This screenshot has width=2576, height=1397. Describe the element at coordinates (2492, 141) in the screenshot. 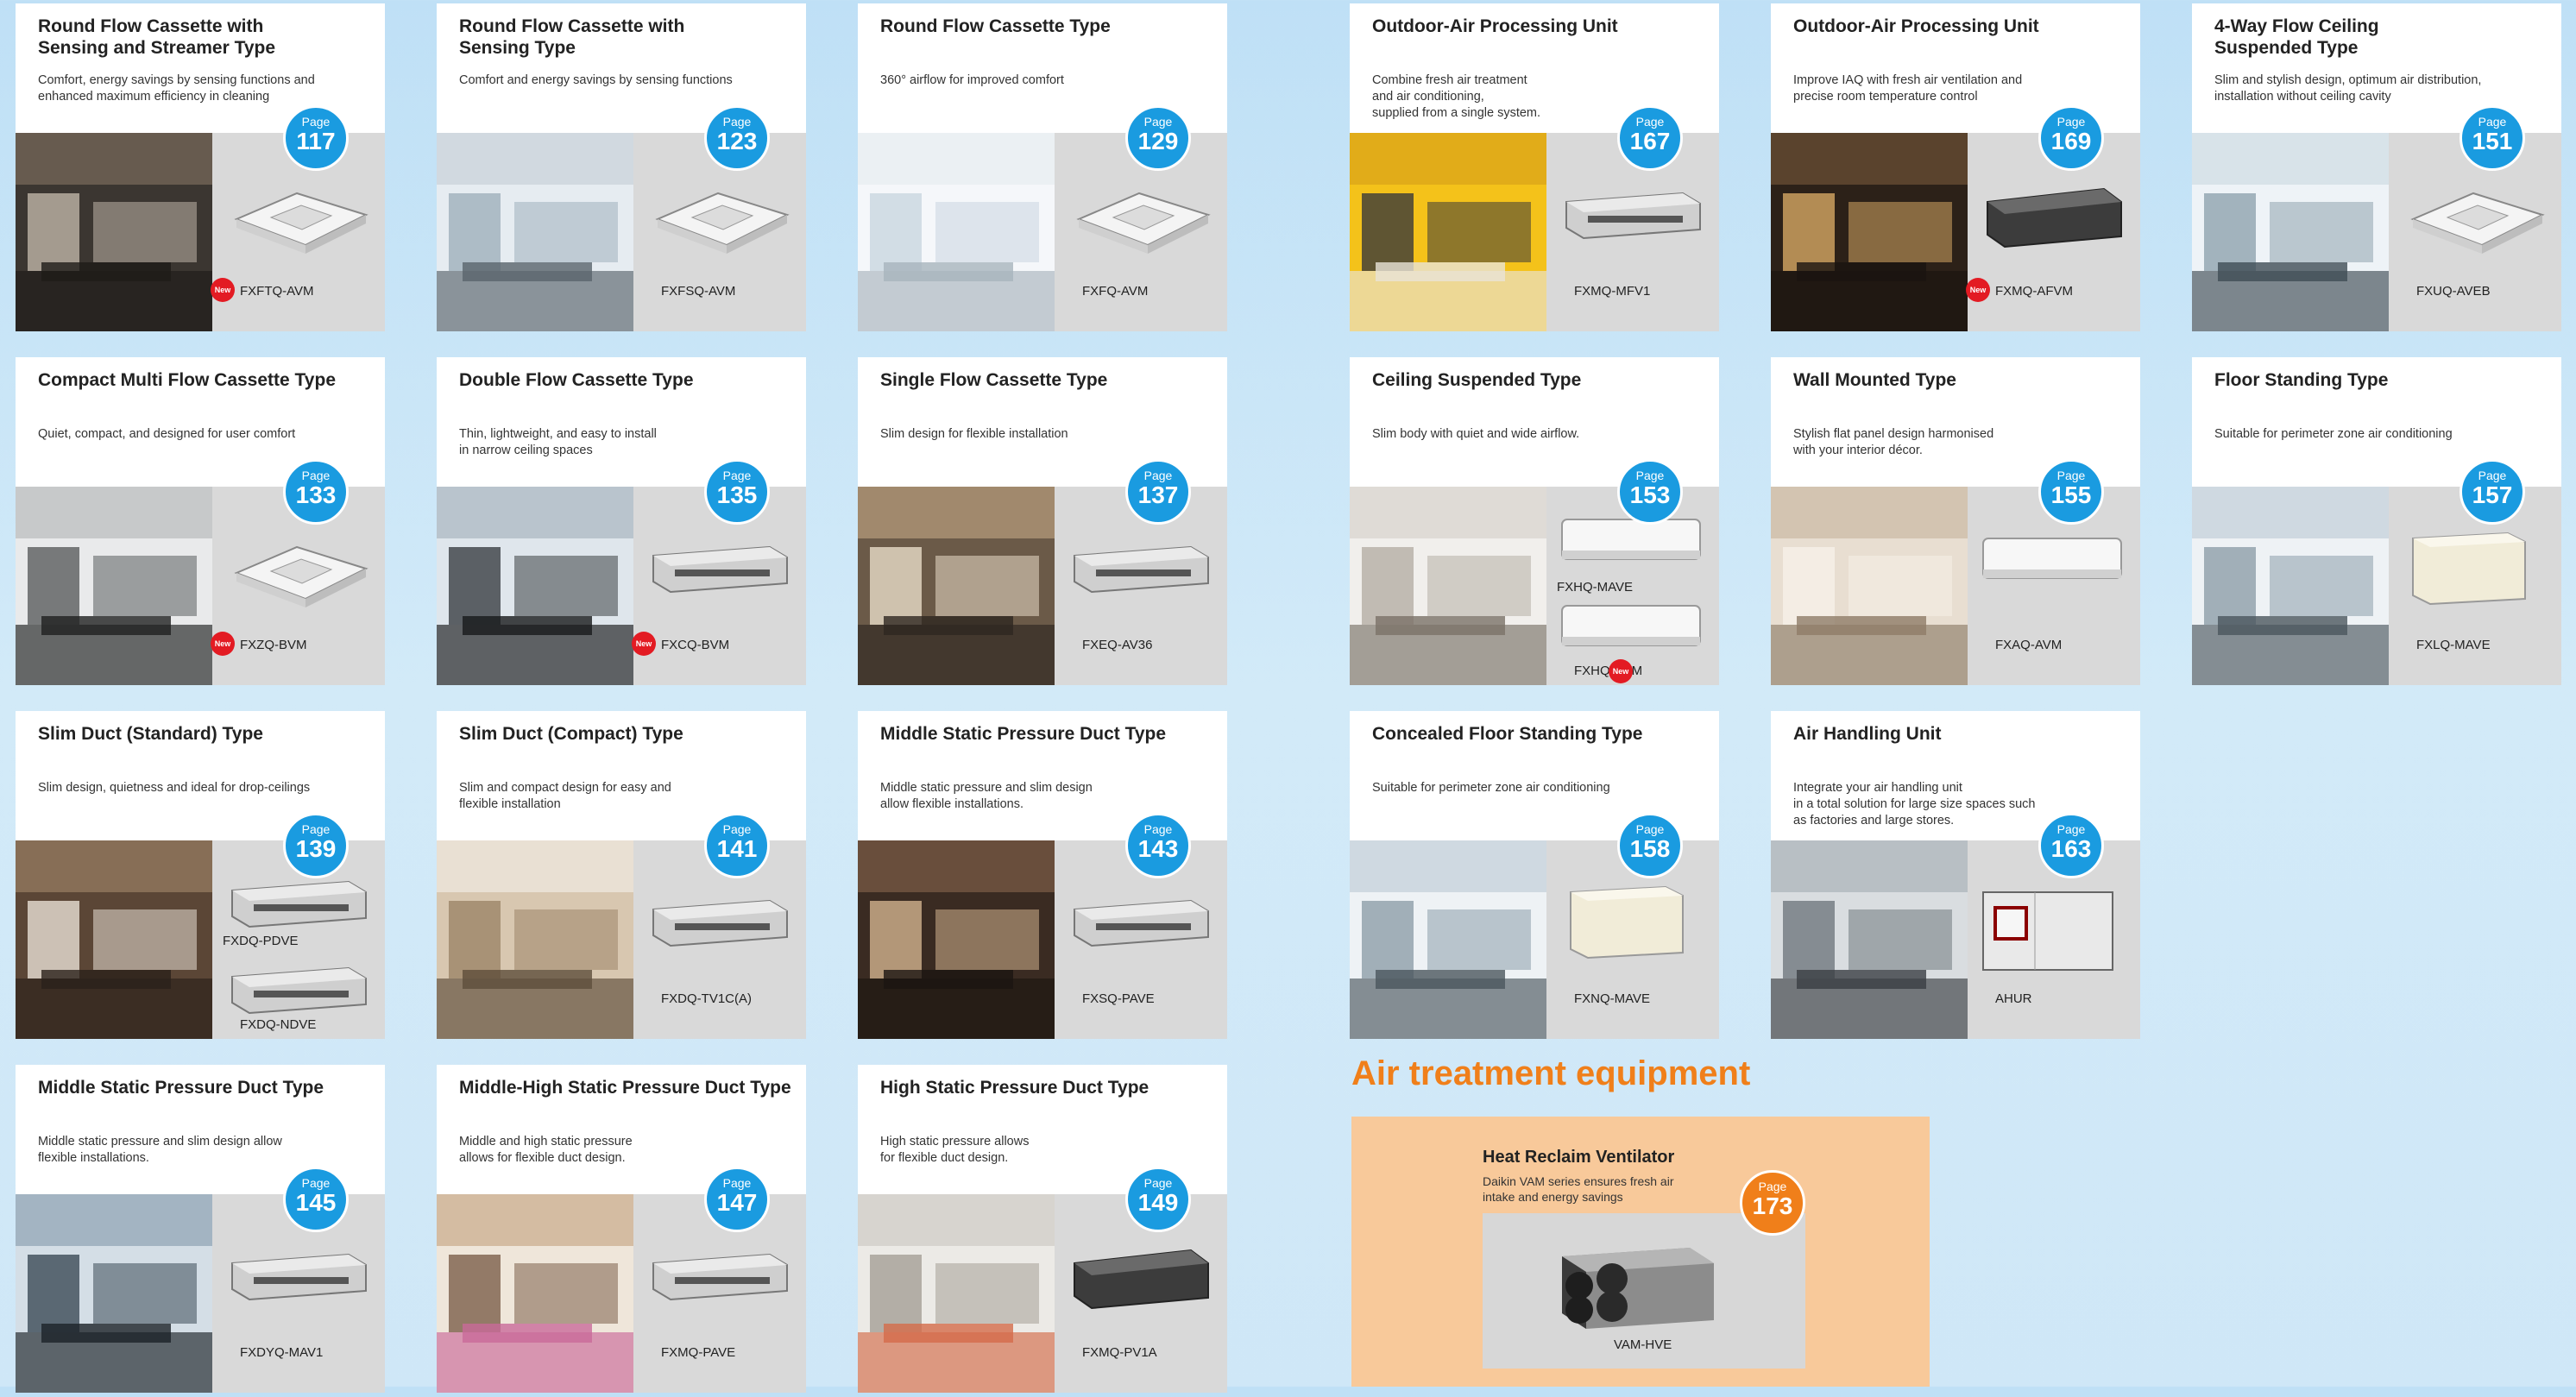

I see `page-number: 151` at that location.